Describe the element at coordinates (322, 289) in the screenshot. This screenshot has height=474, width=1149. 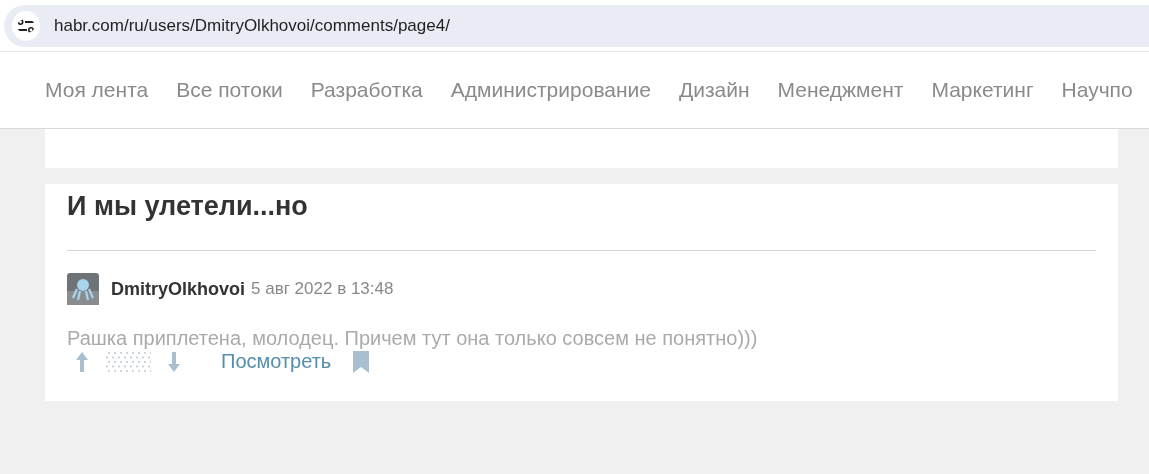
I see `comment-date: 5 авг 2022 в 13:48` at that location.